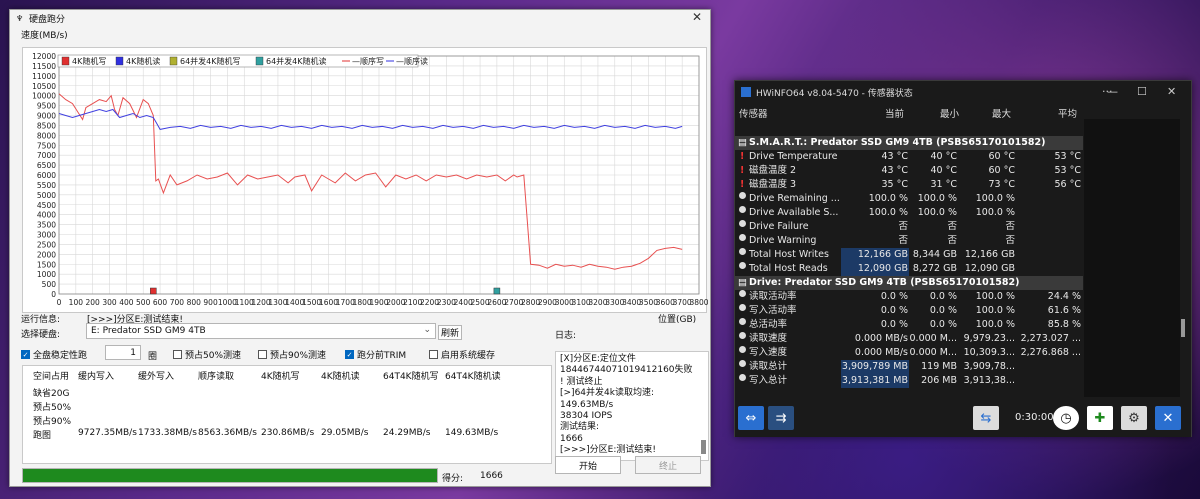 Image resolution: width=1200 pixels, height=499 pixels. What do you see at coordinates (213, 356) in the screenshot?
I see `checkbox-label: 预占50%测速` at bounding box center [213, 356].